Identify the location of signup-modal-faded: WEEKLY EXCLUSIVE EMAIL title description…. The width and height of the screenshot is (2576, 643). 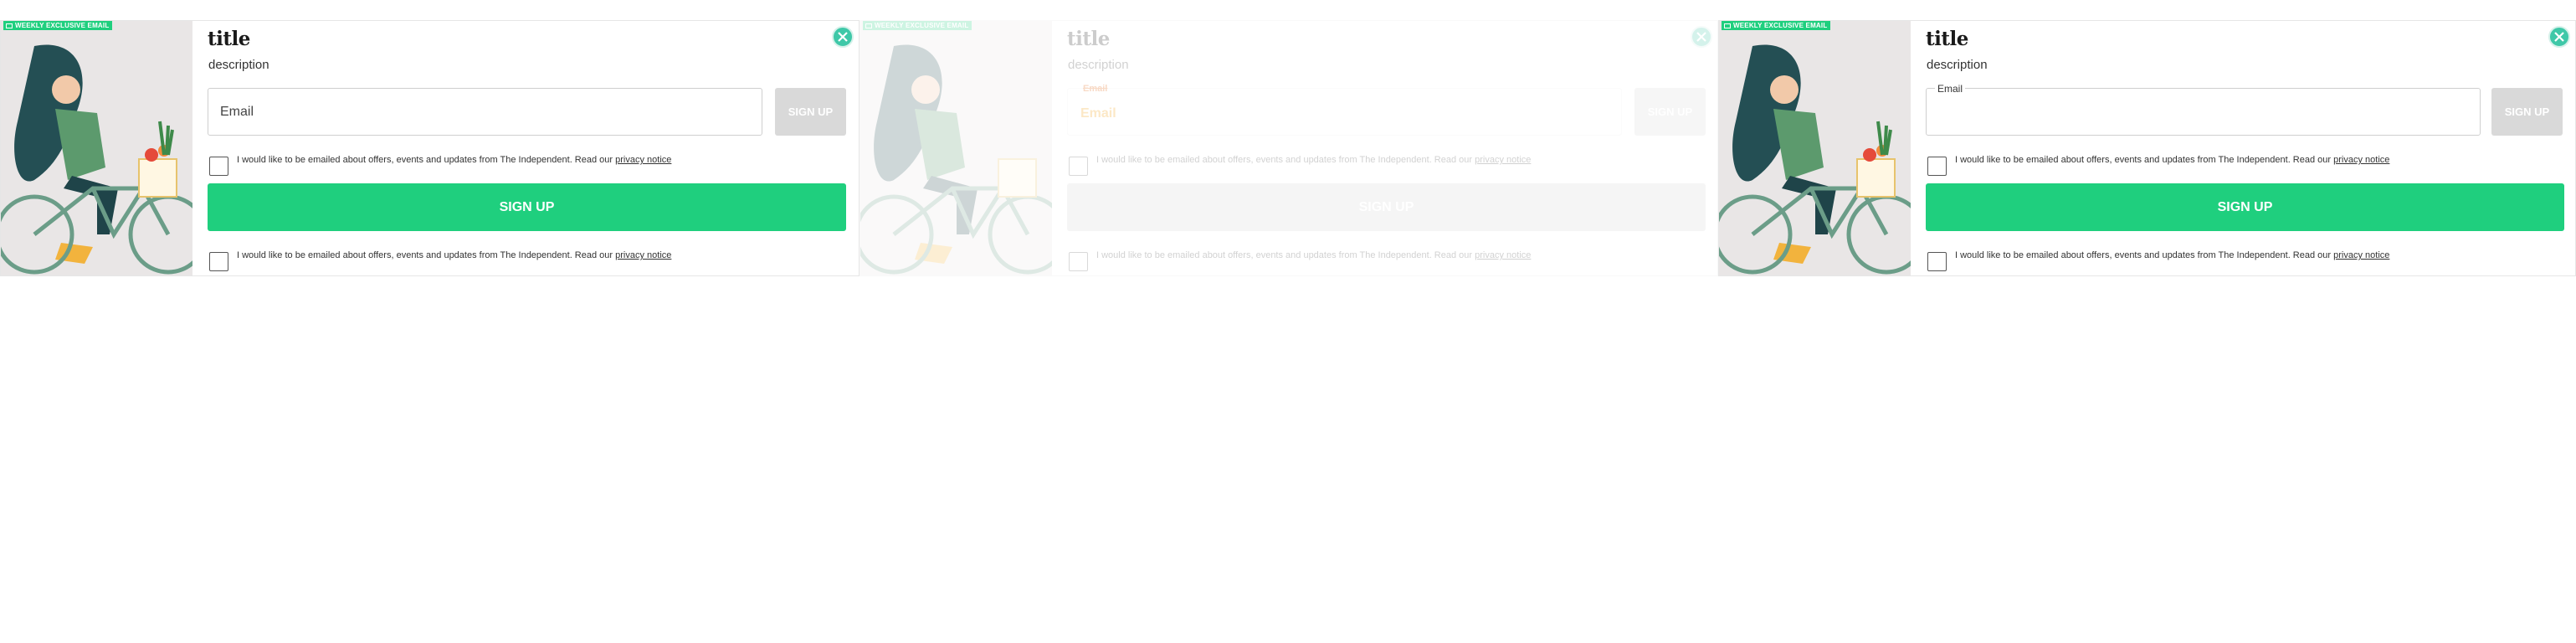
(1289, 148).